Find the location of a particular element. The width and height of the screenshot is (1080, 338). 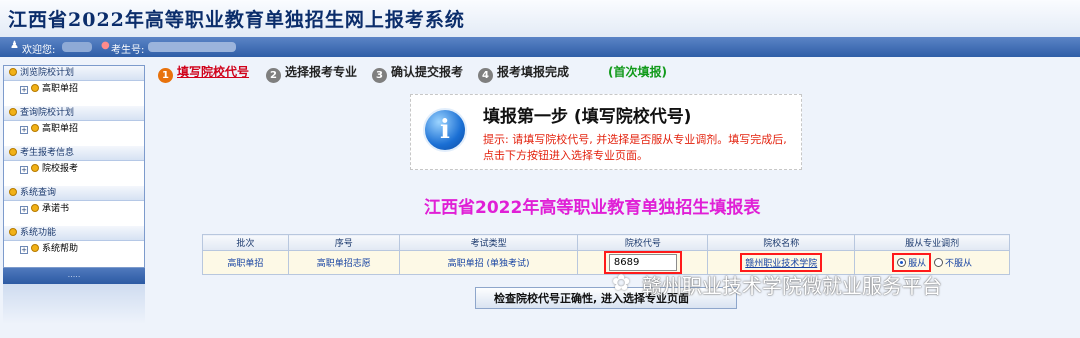

step-4: 4 报考填报完成 is located at coordinates (523, 73).